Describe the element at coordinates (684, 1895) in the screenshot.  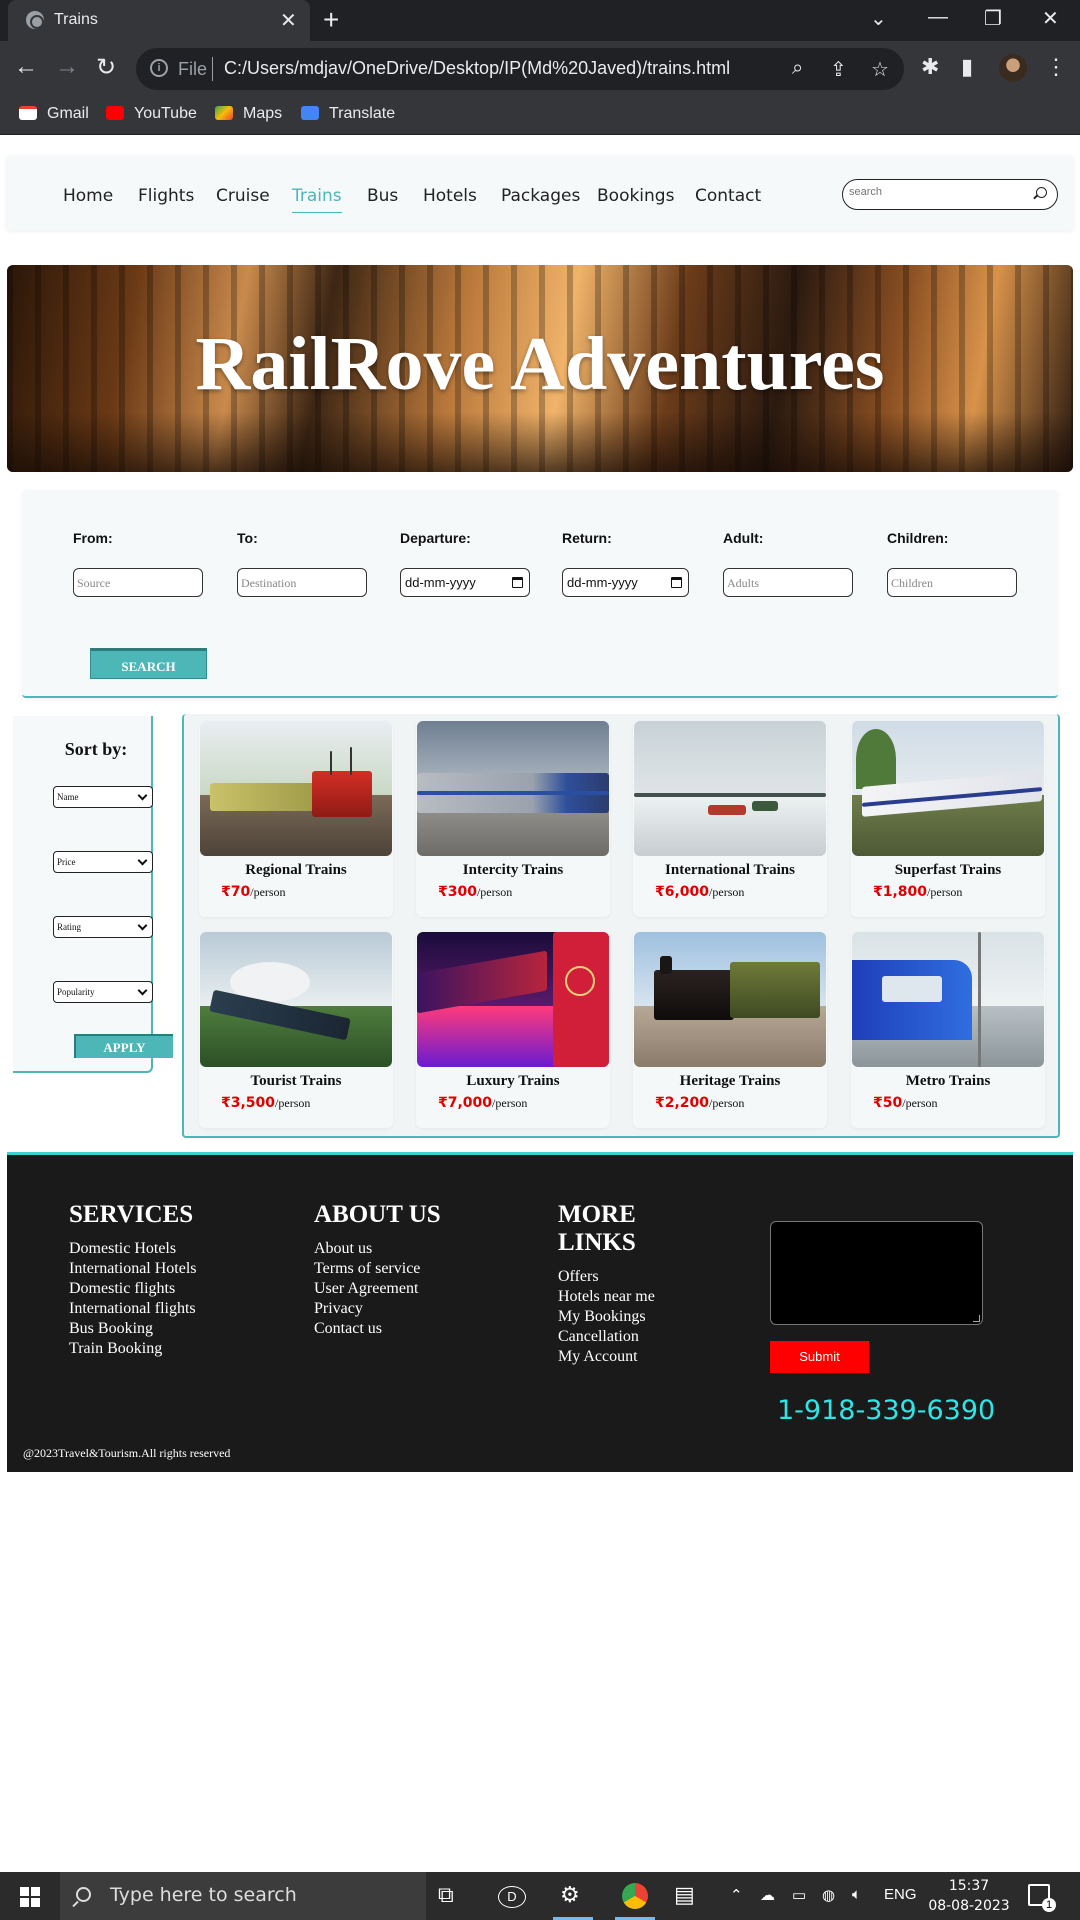
I see `news-icon: ▤` at that location.